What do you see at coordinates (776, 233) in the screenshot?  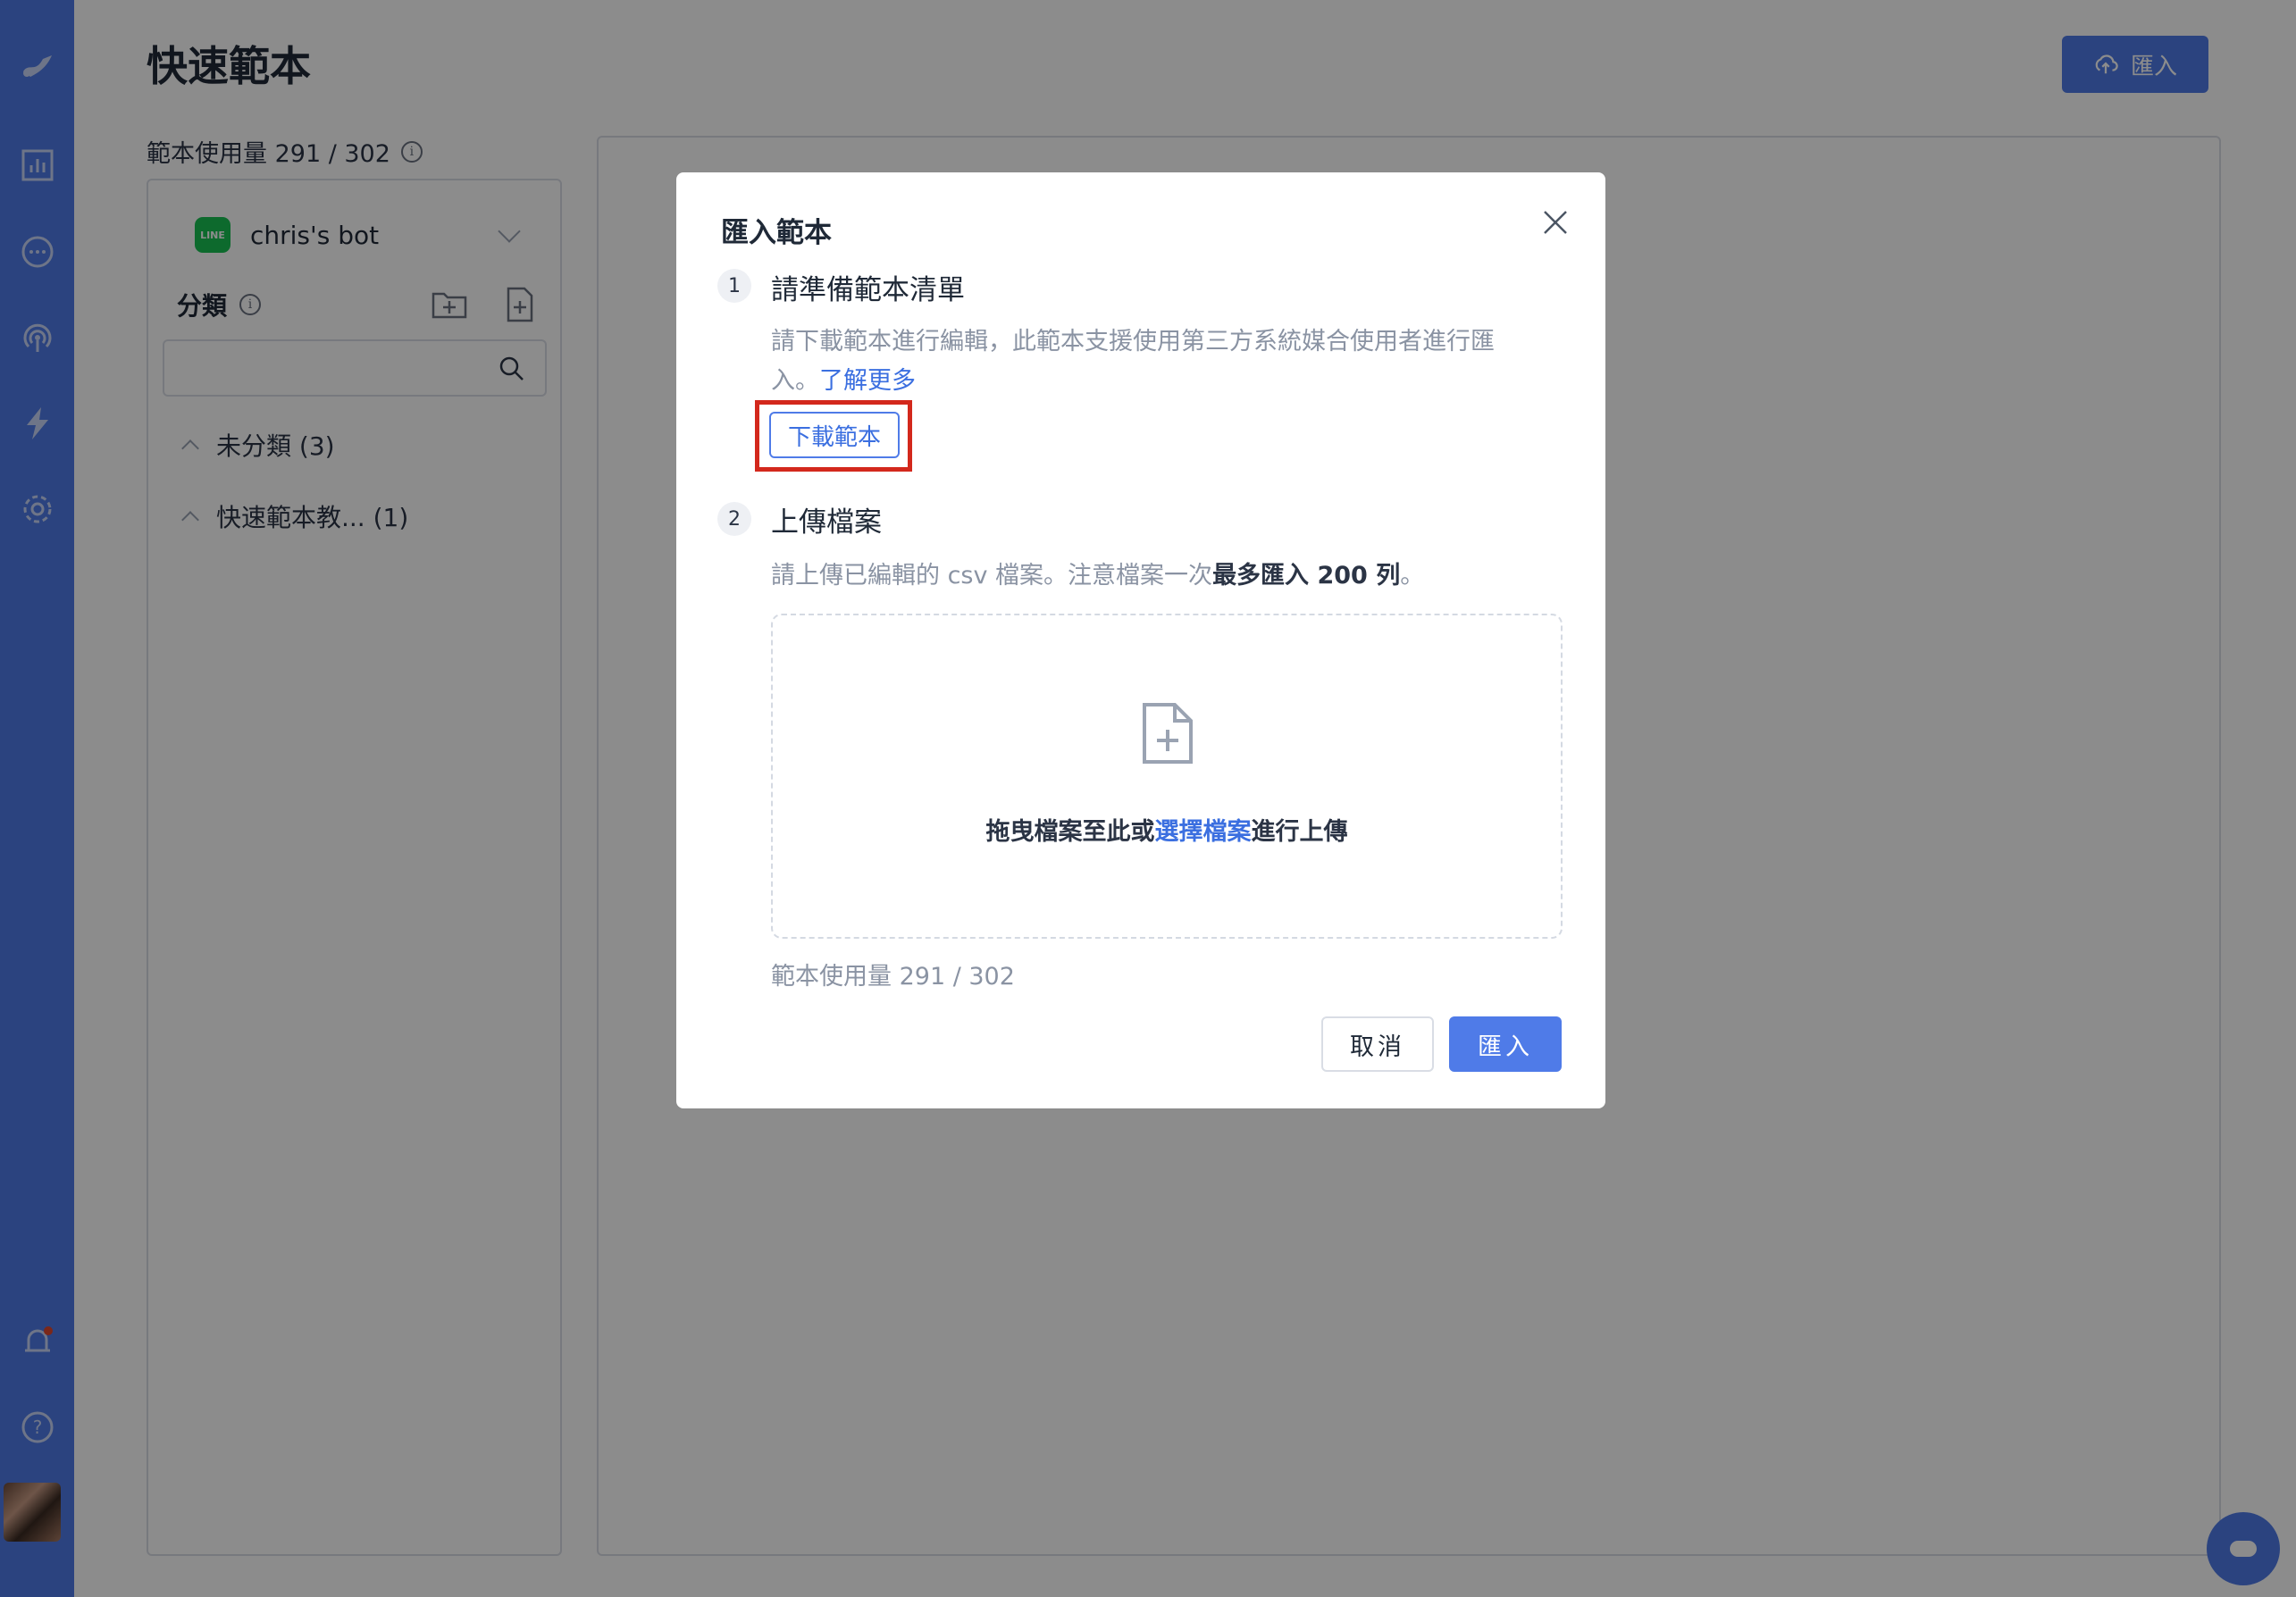 I see `modal-title: 匯入範本` at bounding box center [776, 233].